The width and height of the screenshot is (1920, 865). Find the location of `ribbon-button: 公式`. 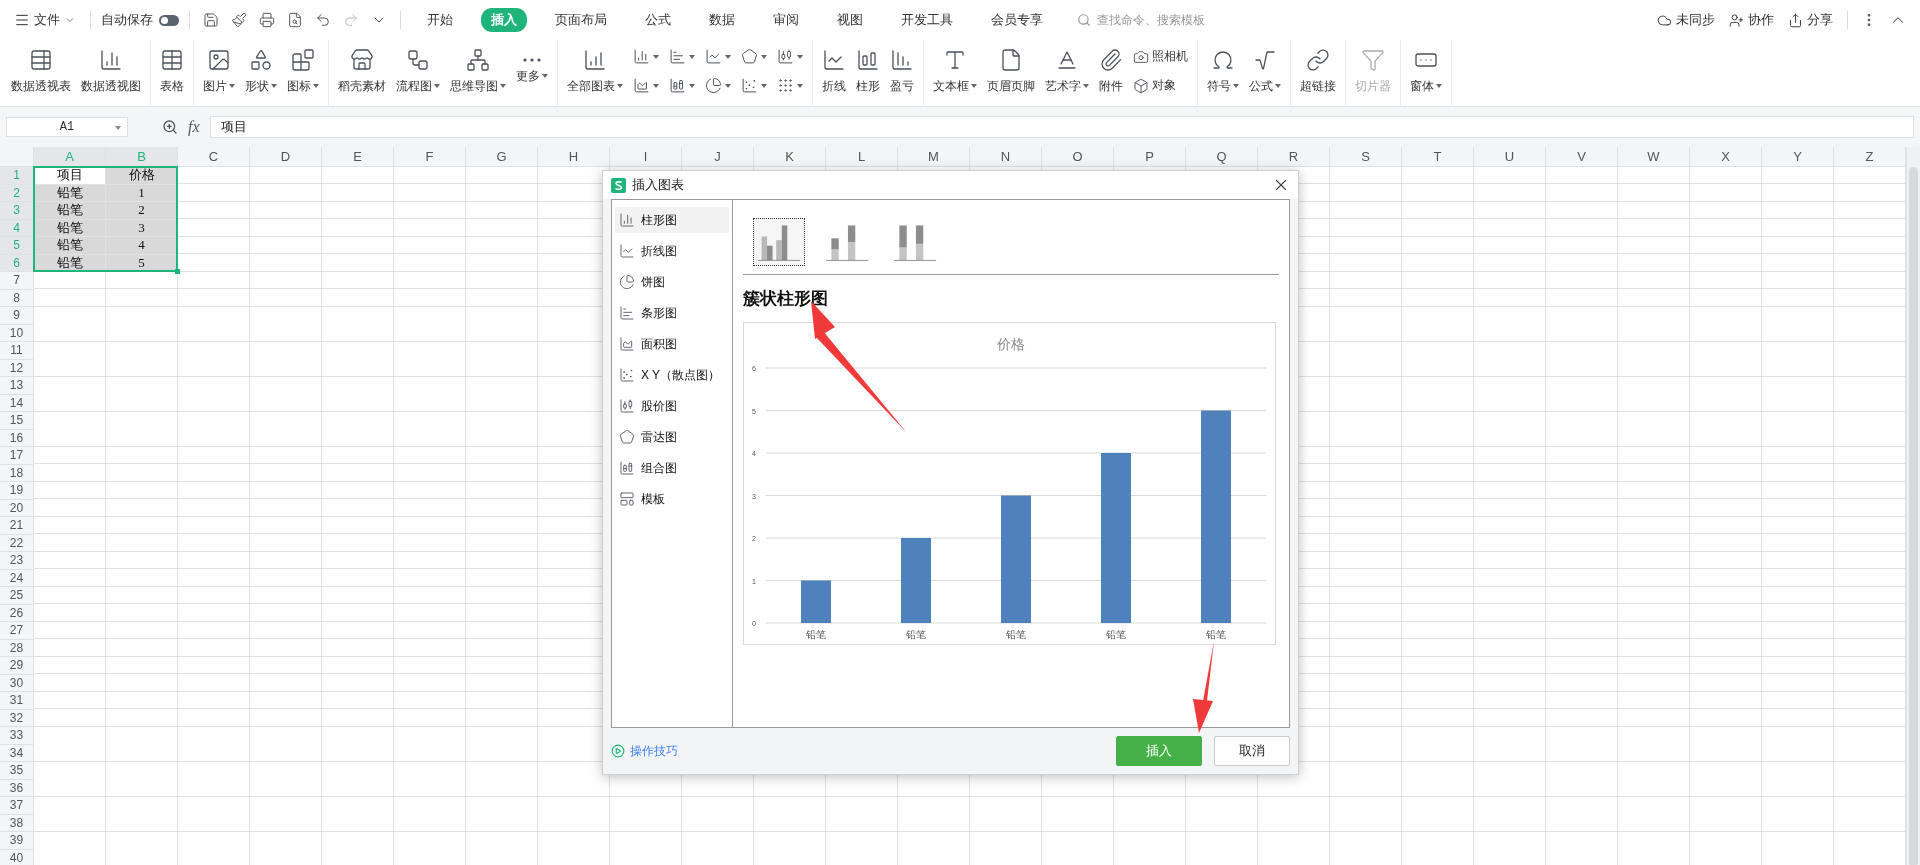

ribbon-button: 公式 is located at coordinates (1265, 71).